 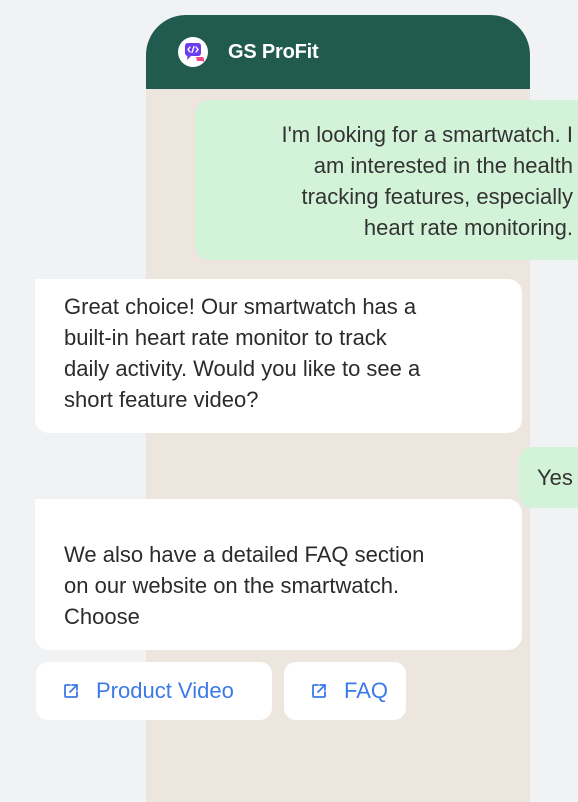 What do you see at coordinates (366, 690) in the screenshot?
I see `quick-reply-label: FAQ` at bounding box center [366, 690].